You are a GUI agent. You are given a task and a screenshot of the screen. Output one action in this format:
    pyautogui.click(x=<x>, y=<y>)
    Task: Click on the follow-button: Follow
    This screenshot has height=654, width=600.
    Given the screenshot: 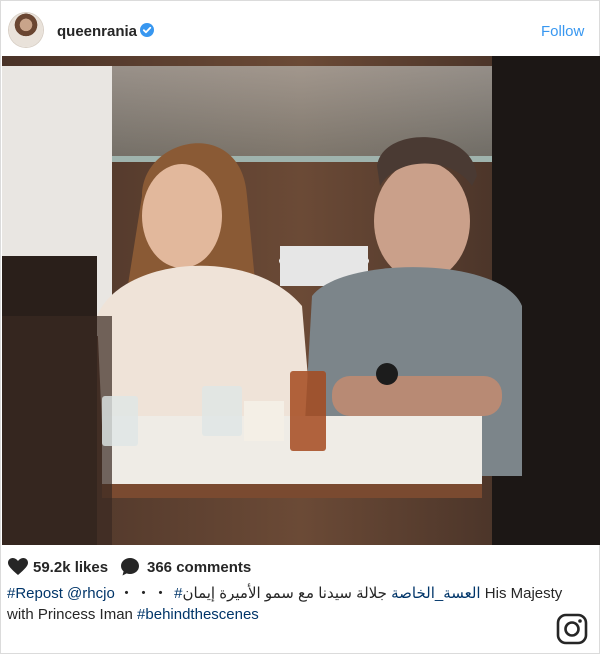 What is the action you would take?
    pyautogui.click(x=562, y=31)
    